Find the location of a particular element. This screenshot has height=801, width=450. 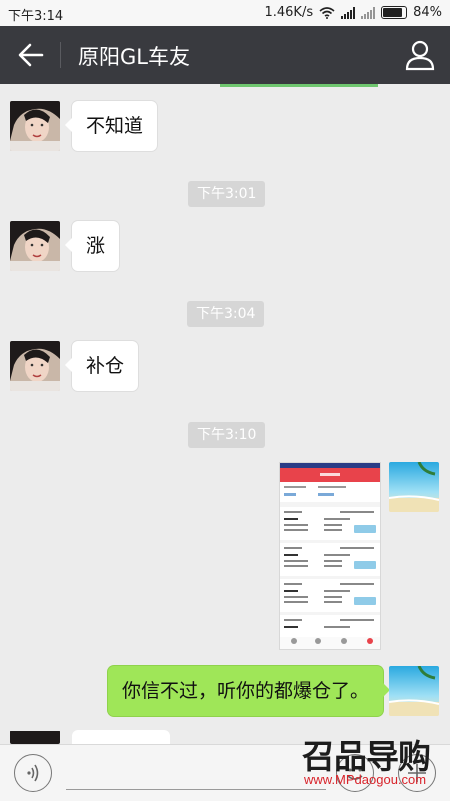

message-text: 补仓 is located at coordinates (105, 366).